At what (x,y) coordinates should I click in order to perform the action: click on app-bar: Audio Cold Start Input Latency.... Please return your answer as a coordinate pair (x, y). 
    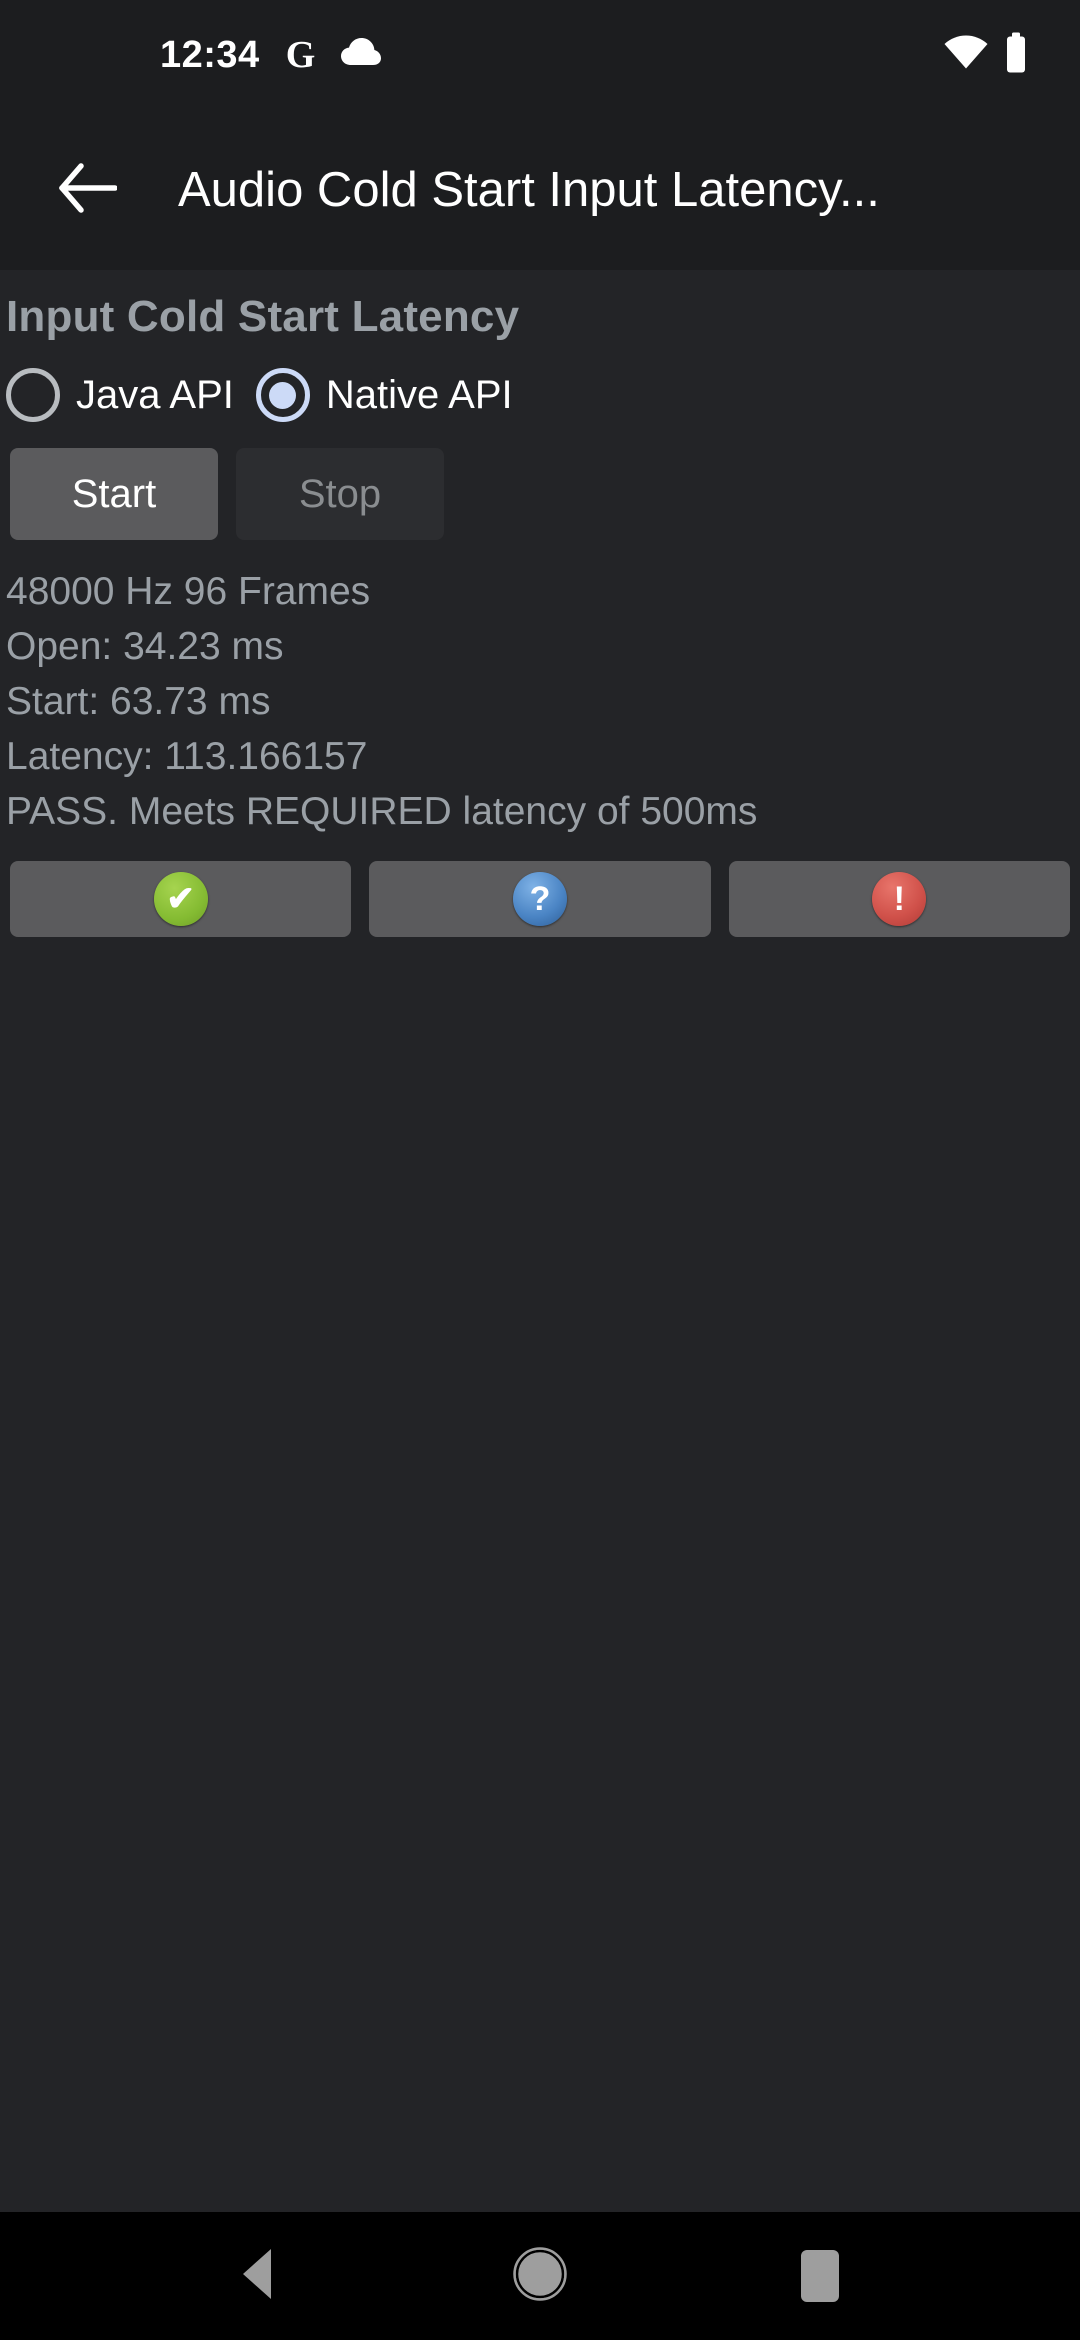
    Looking at the image, I should click on (540, 190).